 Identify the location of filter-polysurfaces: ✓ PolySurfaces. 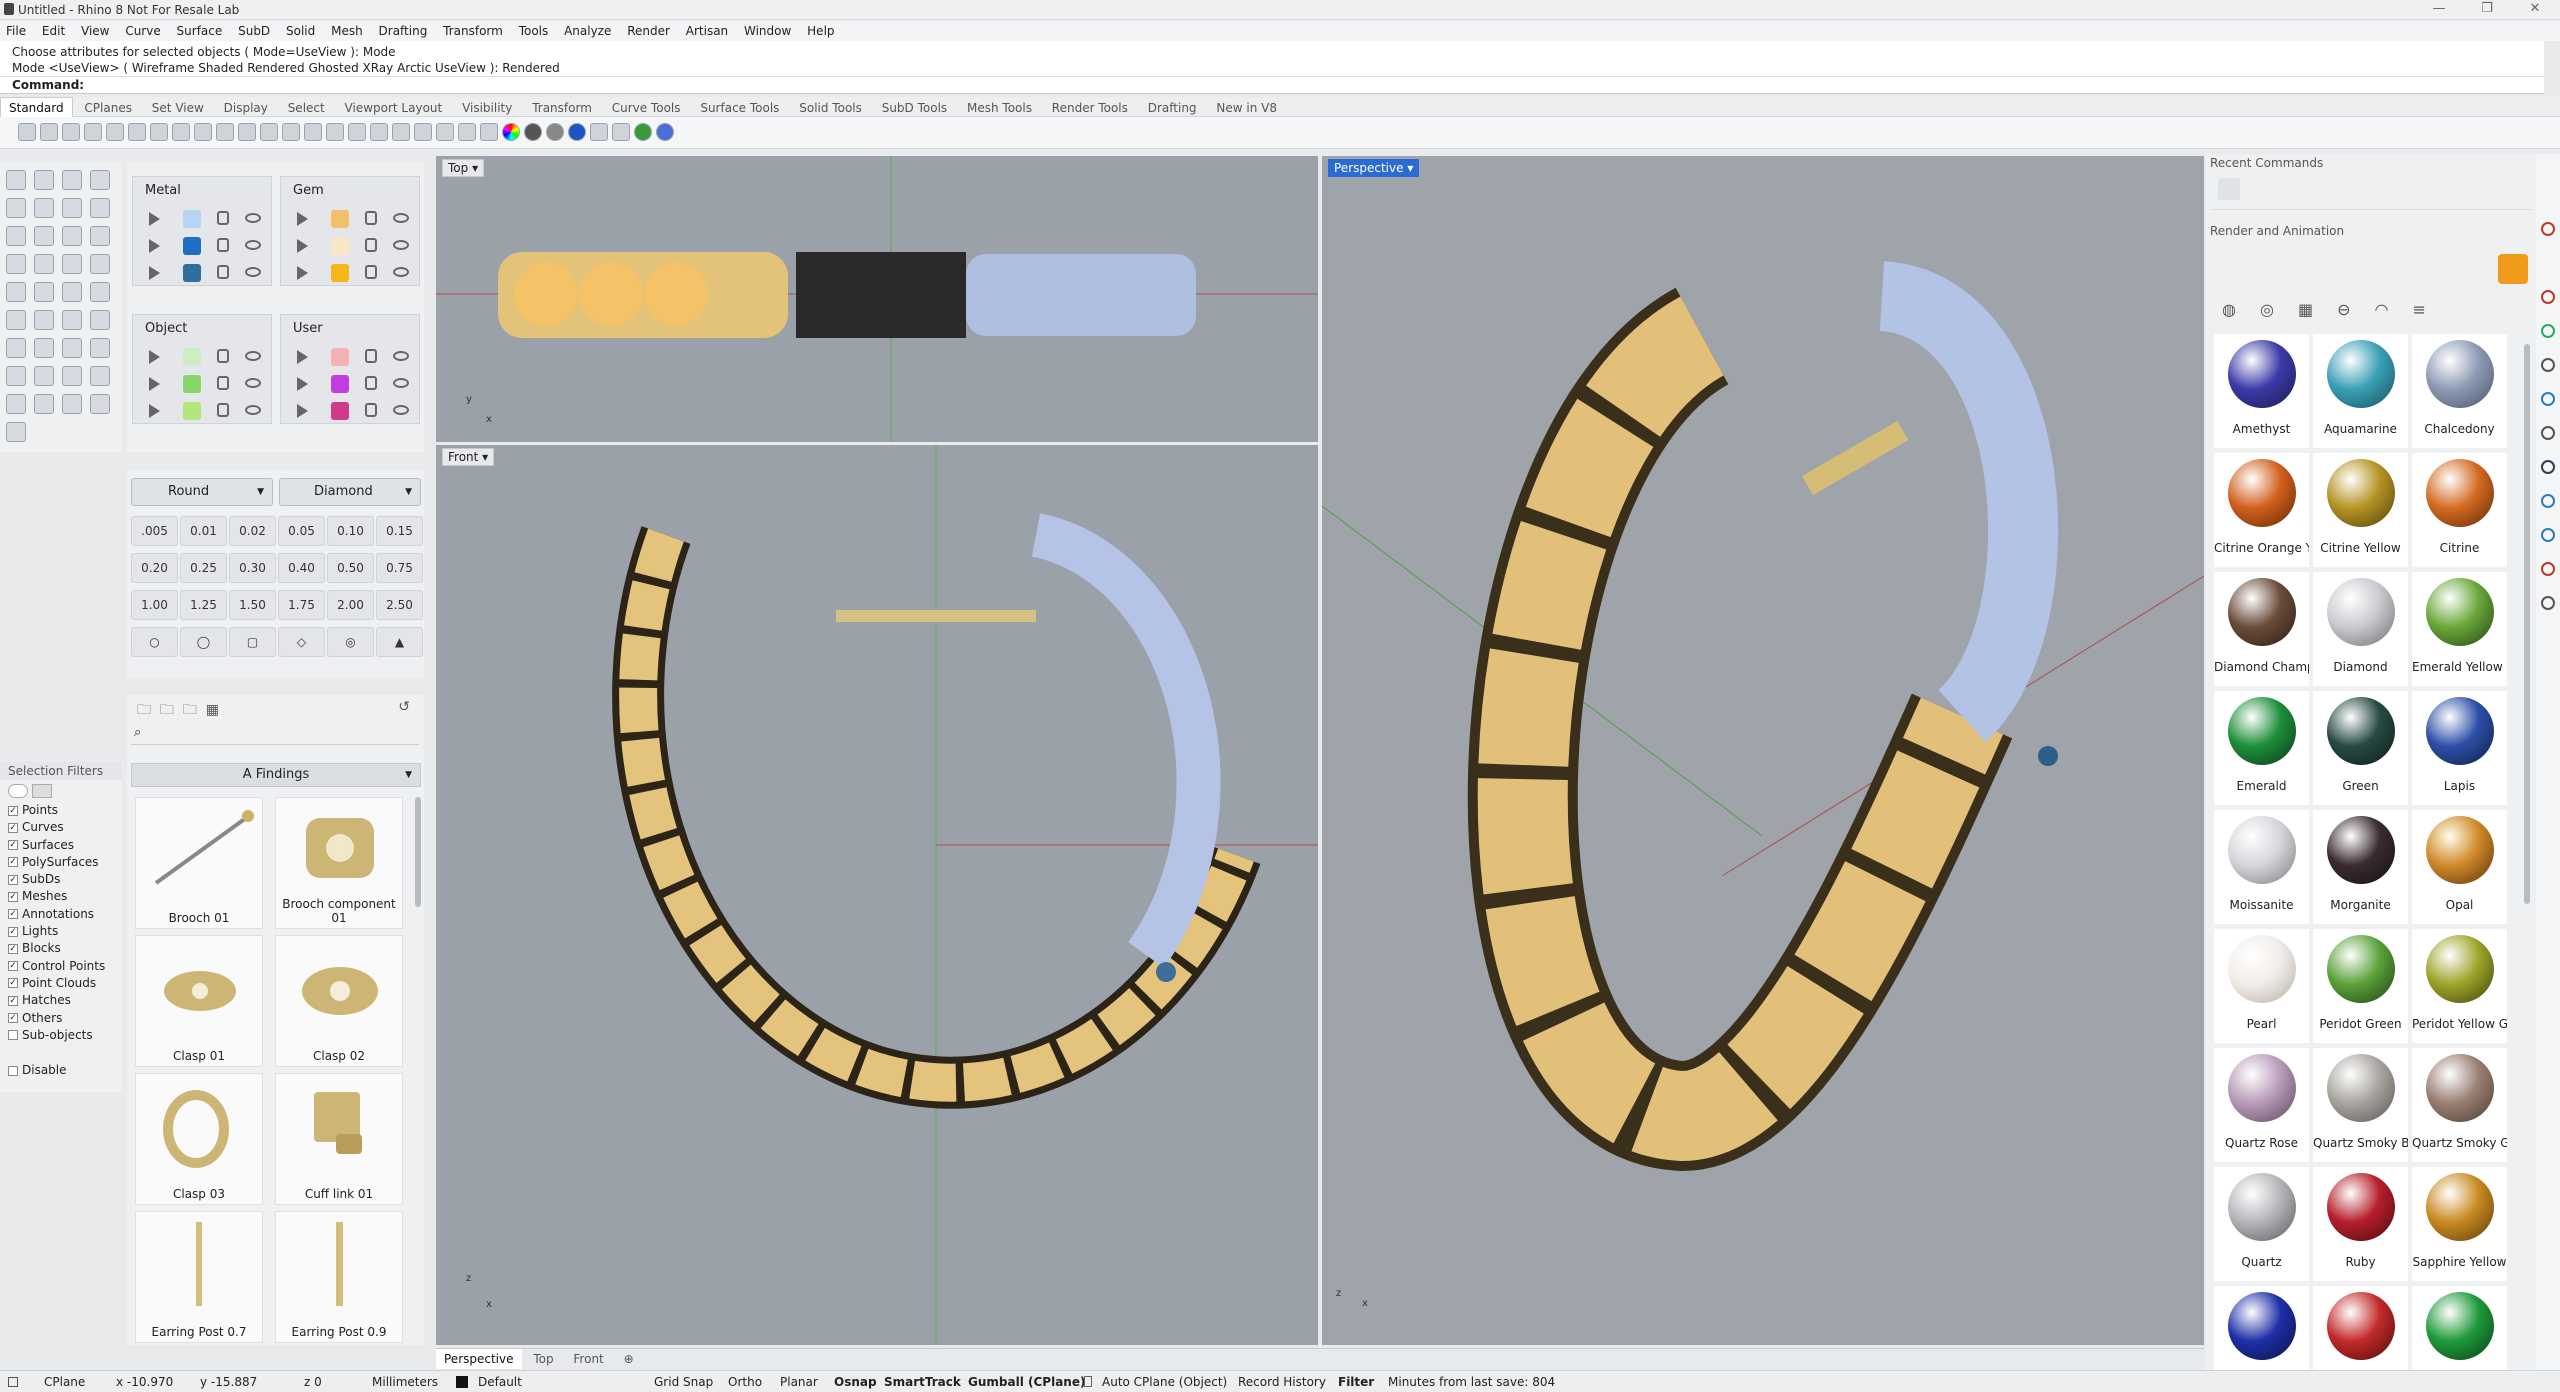
(61, 862).